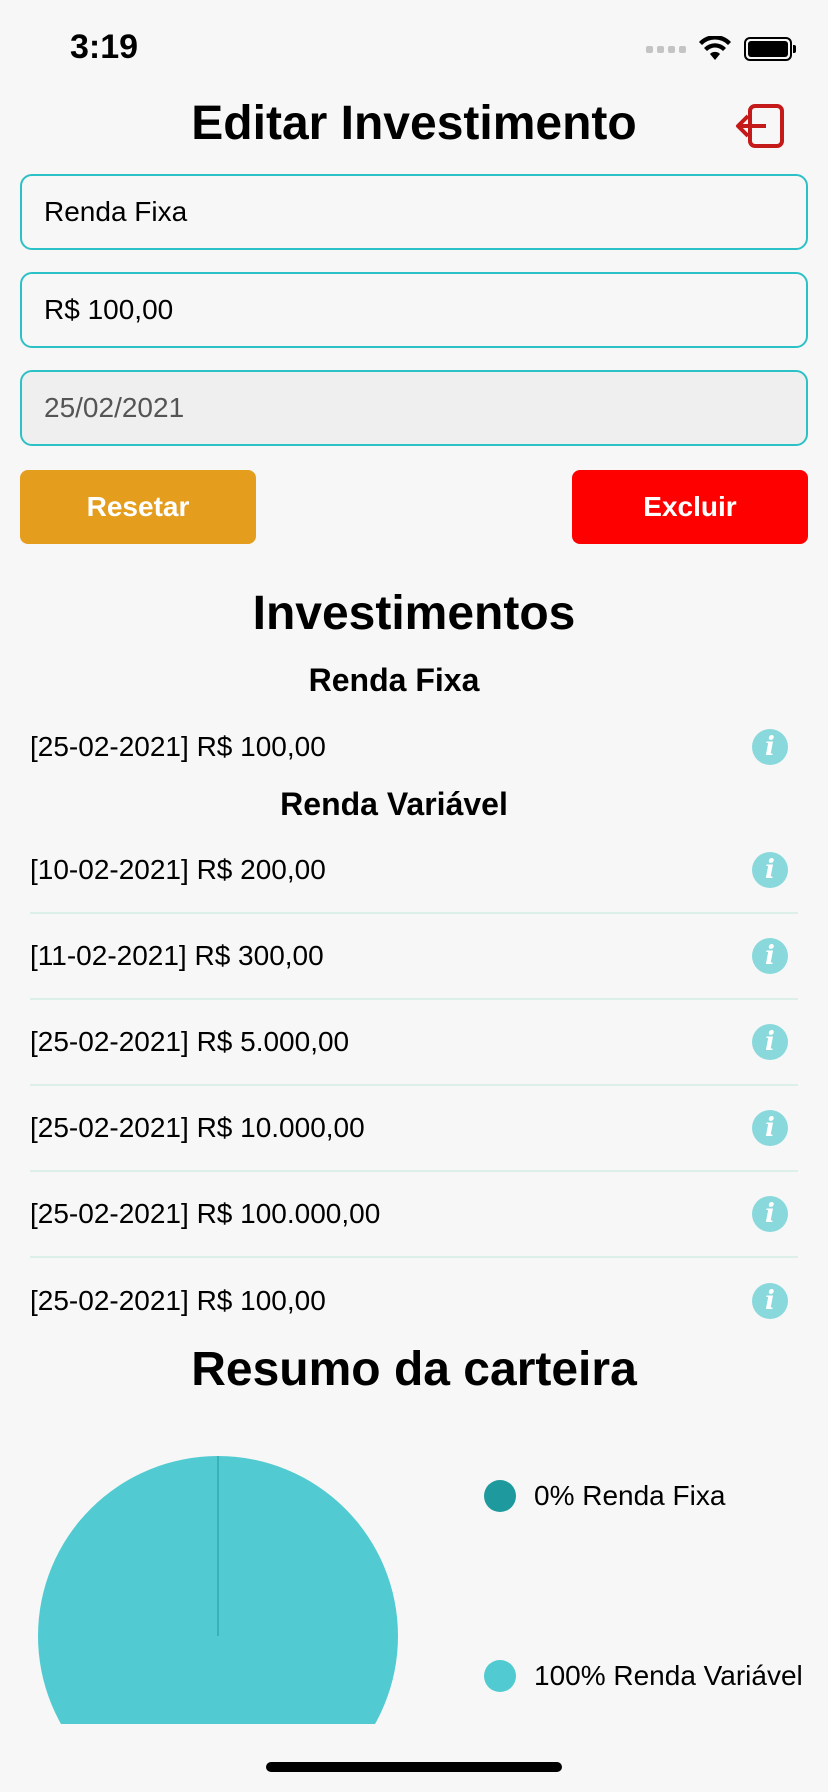  I want to click on status-icons, so click(721, 49).